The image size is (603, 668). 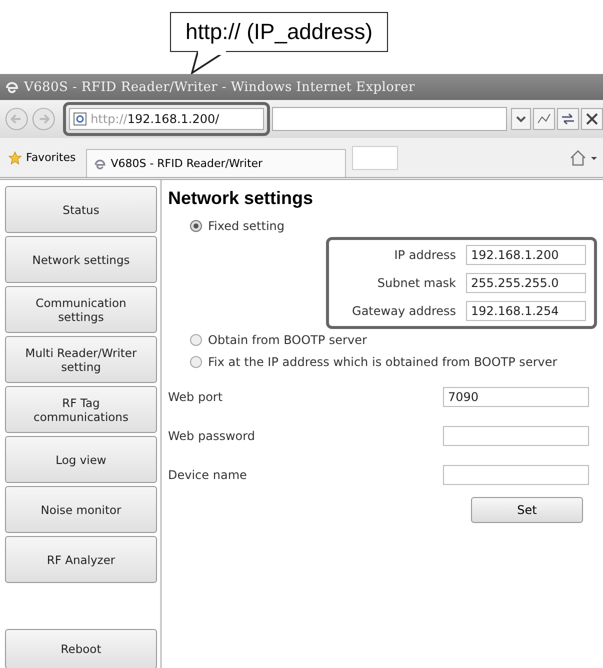 What do you see at coordinates (81, 259) in the screenshot?
I see `sidebar-button: Network settings` at bounding box center [81, 259].